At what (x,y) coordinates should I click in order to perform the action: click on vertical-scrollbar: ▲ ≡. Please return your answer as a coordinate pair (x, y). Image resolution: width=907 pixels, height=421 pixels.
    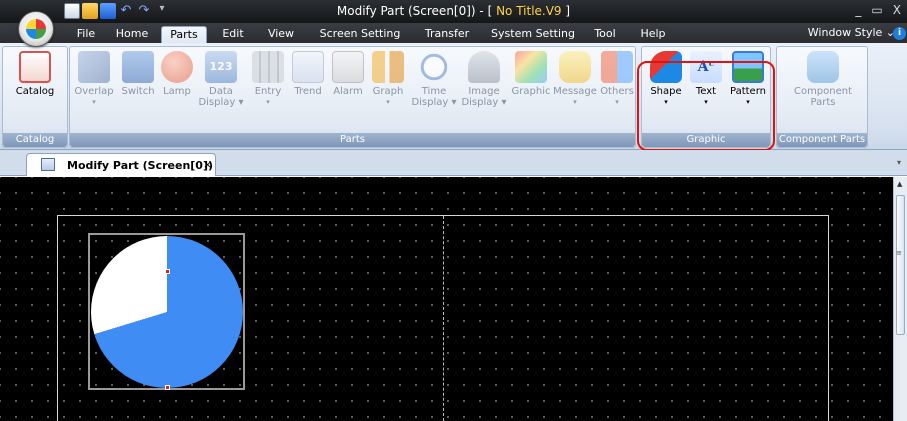
    Looking at the image, I should click on (900, 299).